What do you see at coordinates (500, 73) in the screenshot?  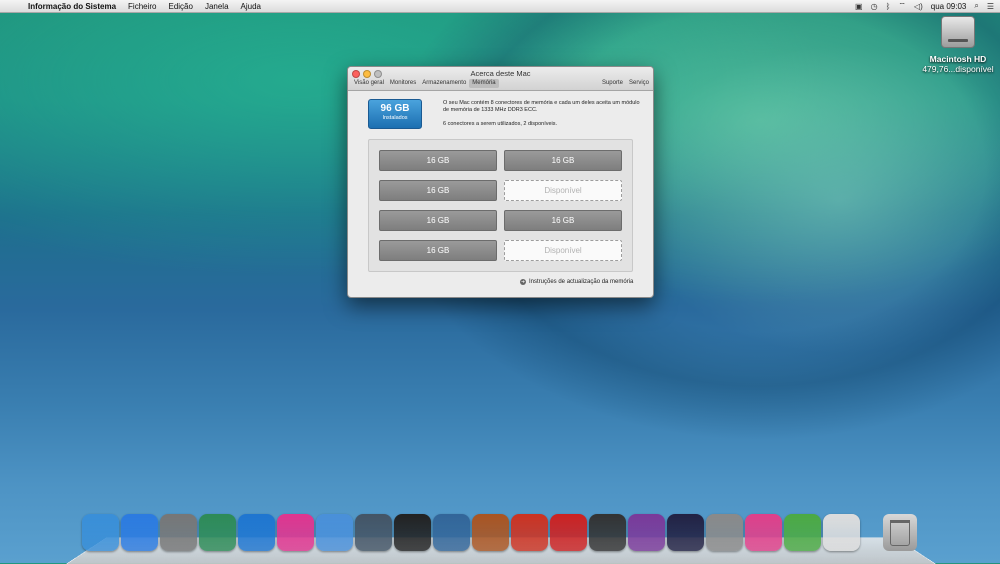 I see `window-title: Acerca deste Mac` at bounding box center [500, 73].